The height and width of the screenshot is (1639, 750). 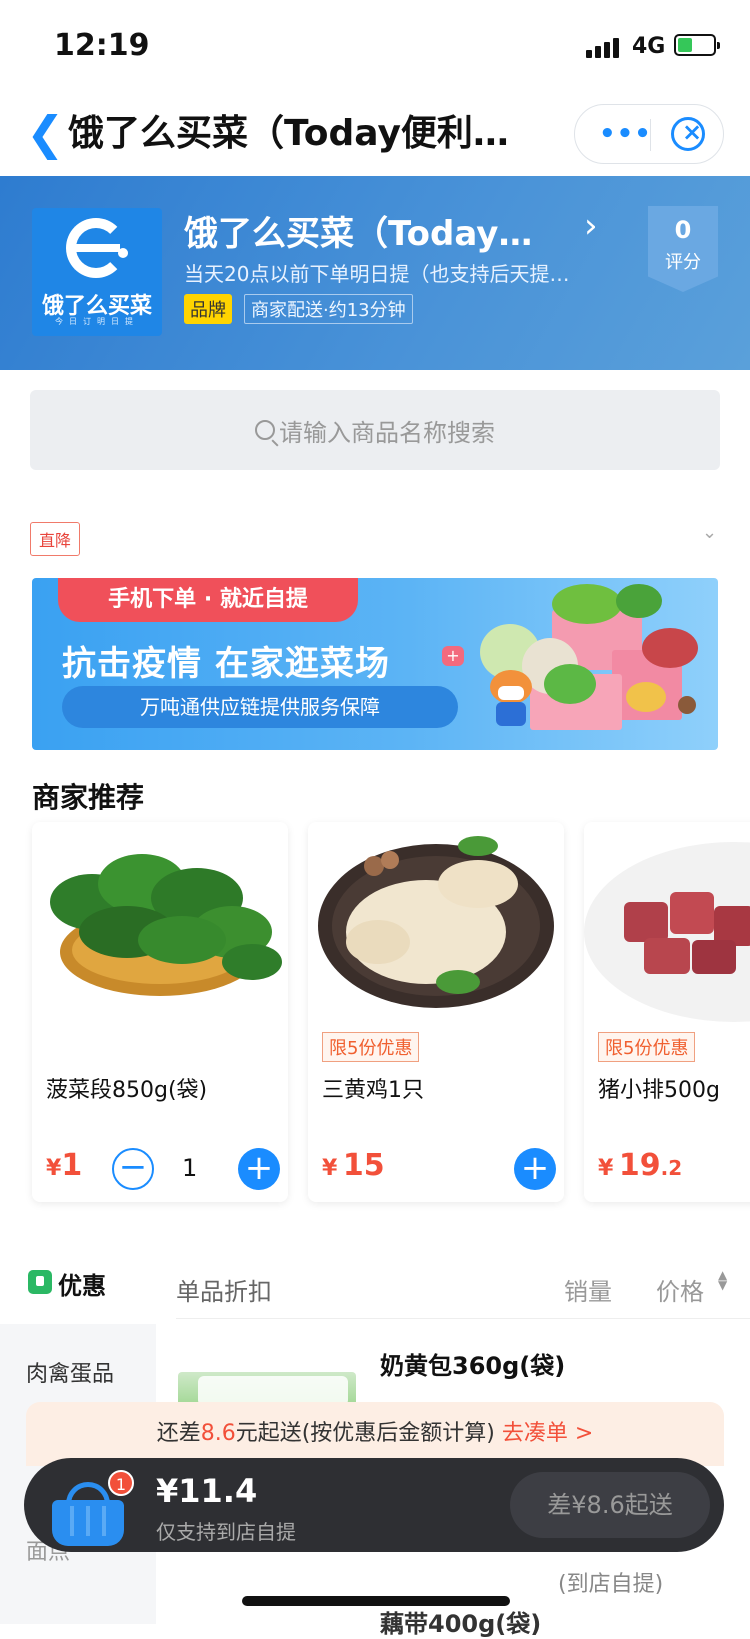 What do you see at coordinates (160, 1012) in the screenshot?
I see `product-card: 菠菜段850g(袋) ¥1 − 1 +` at bounding box center [160, 1012].